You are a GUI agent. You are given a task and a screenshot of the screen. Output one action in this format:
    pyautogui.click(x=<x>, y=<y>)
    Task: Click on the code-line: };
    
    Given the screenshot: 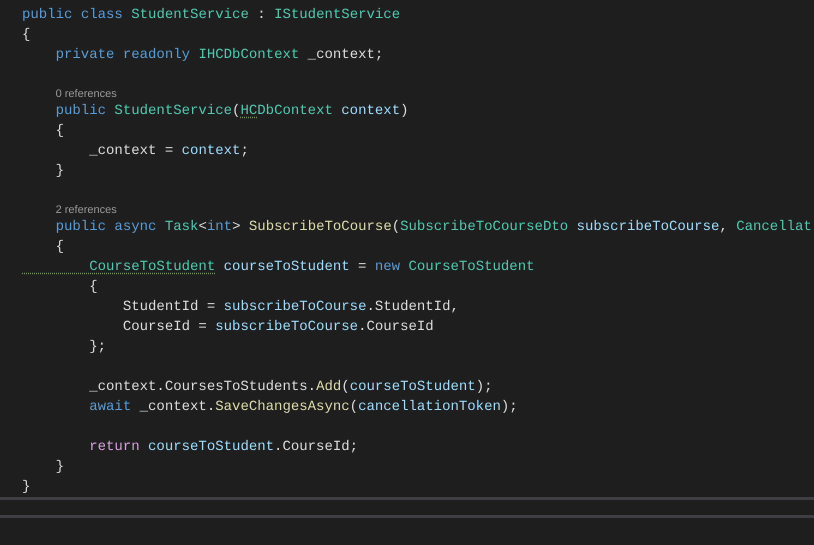 What is the action you would take?
    pyautogui.click(x=98, y=347)
    